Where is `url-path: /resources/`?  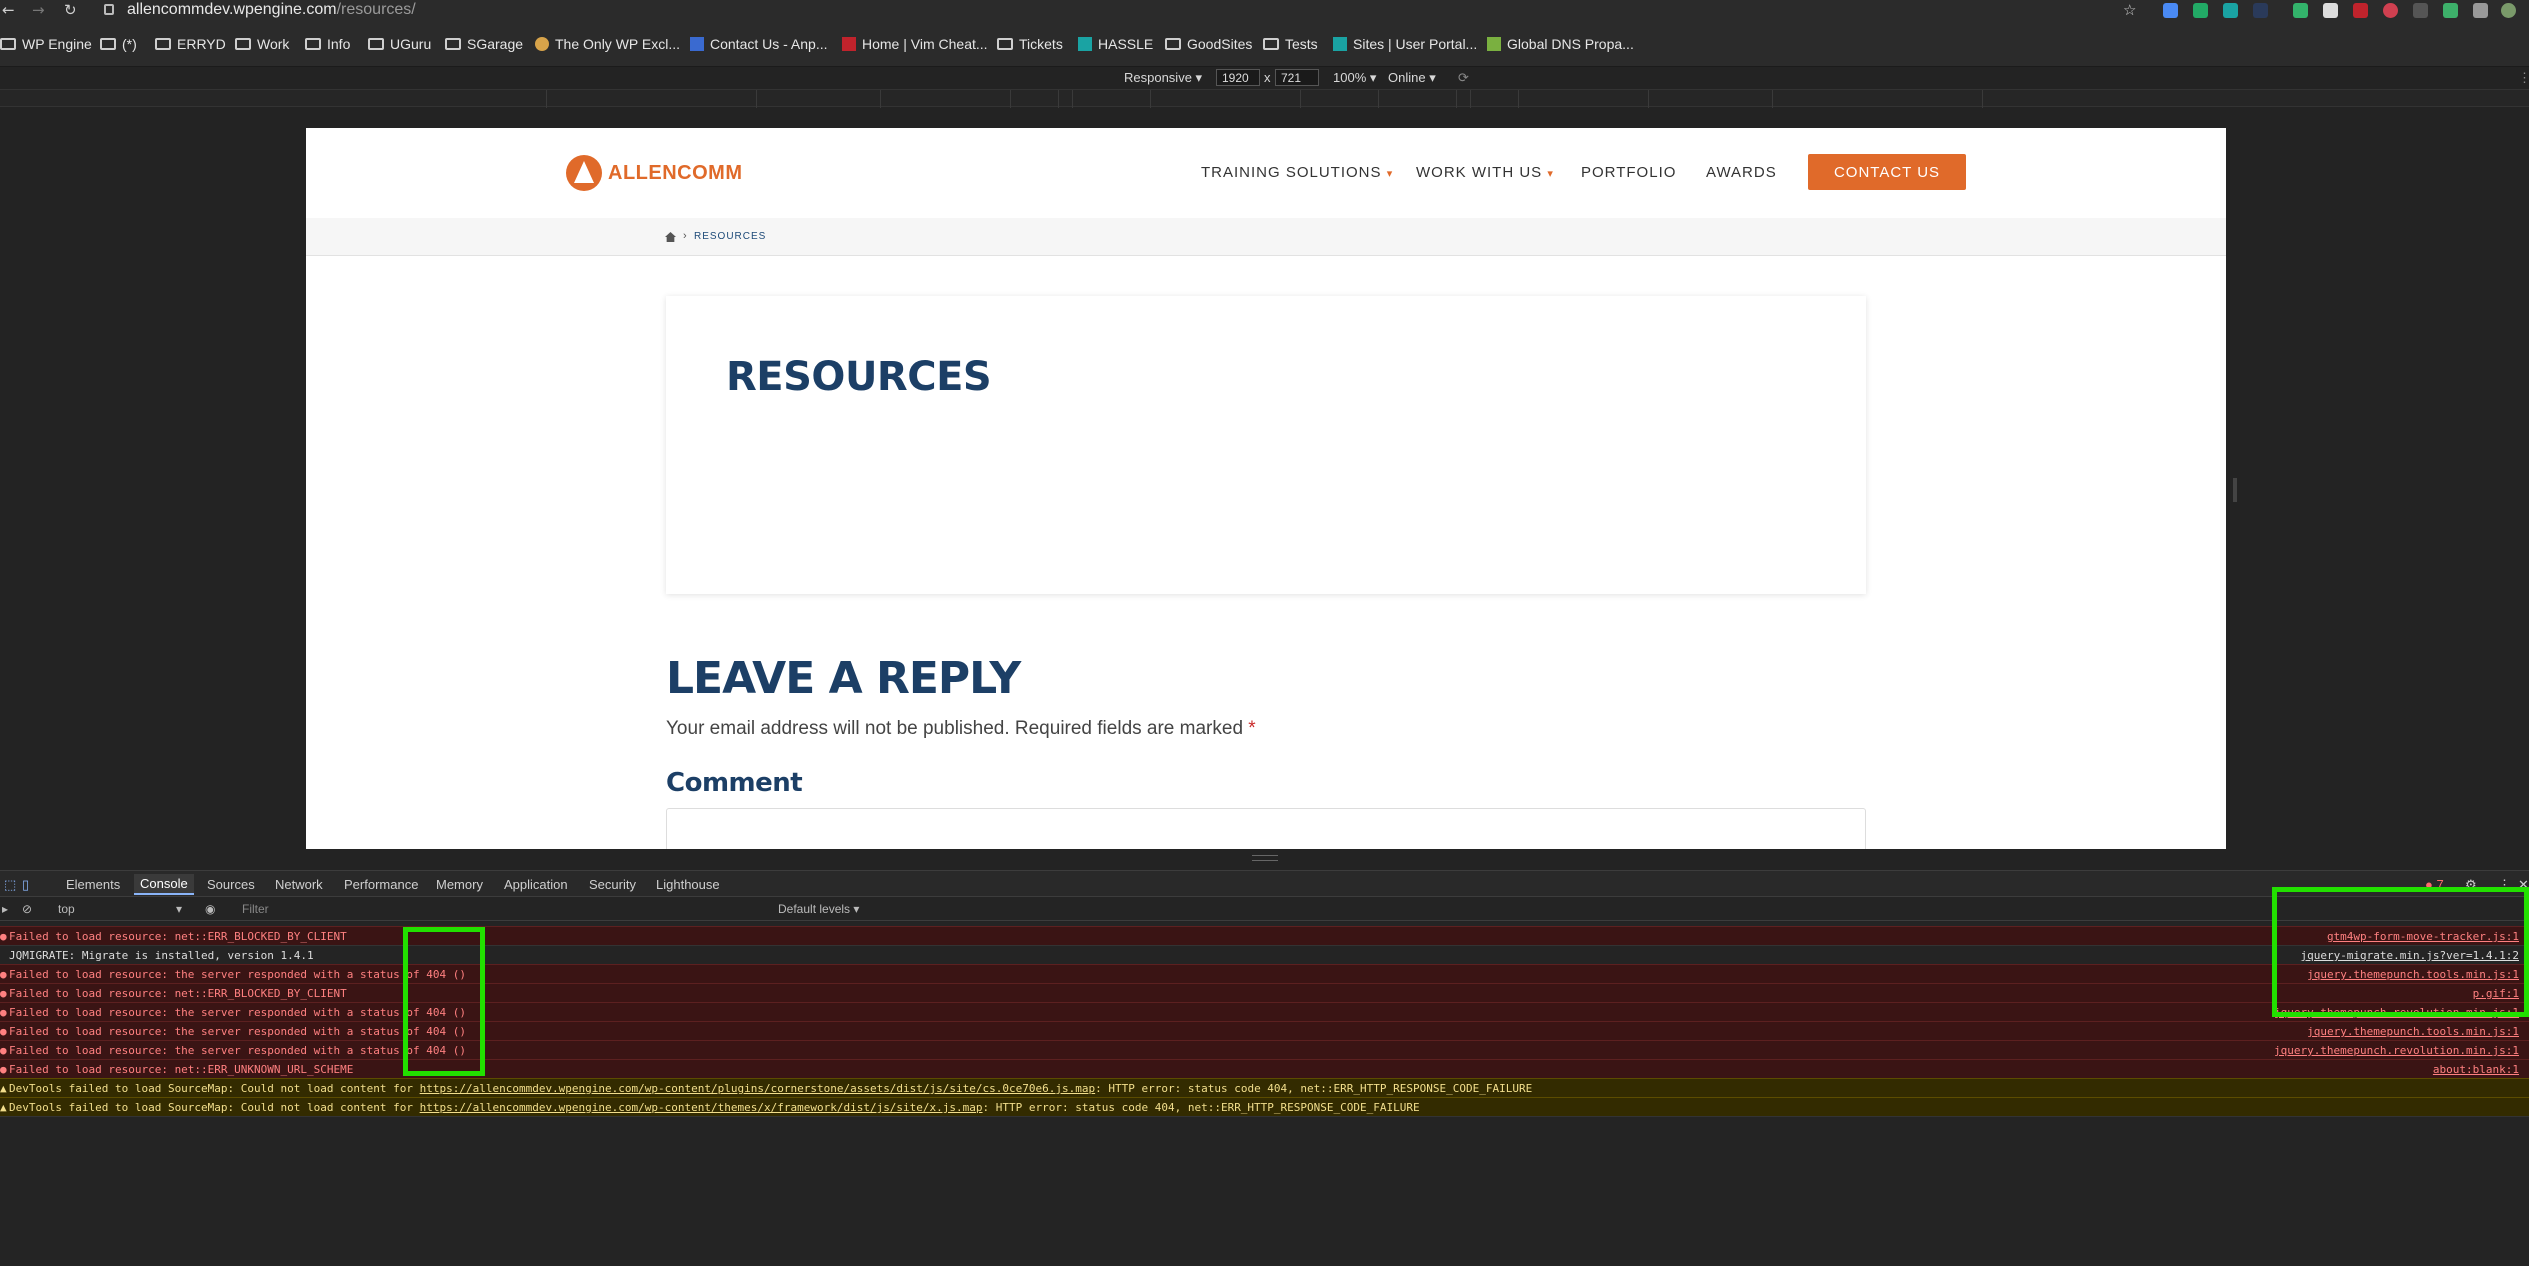
url-path: /resources/ is located at coordinates (376, 9).